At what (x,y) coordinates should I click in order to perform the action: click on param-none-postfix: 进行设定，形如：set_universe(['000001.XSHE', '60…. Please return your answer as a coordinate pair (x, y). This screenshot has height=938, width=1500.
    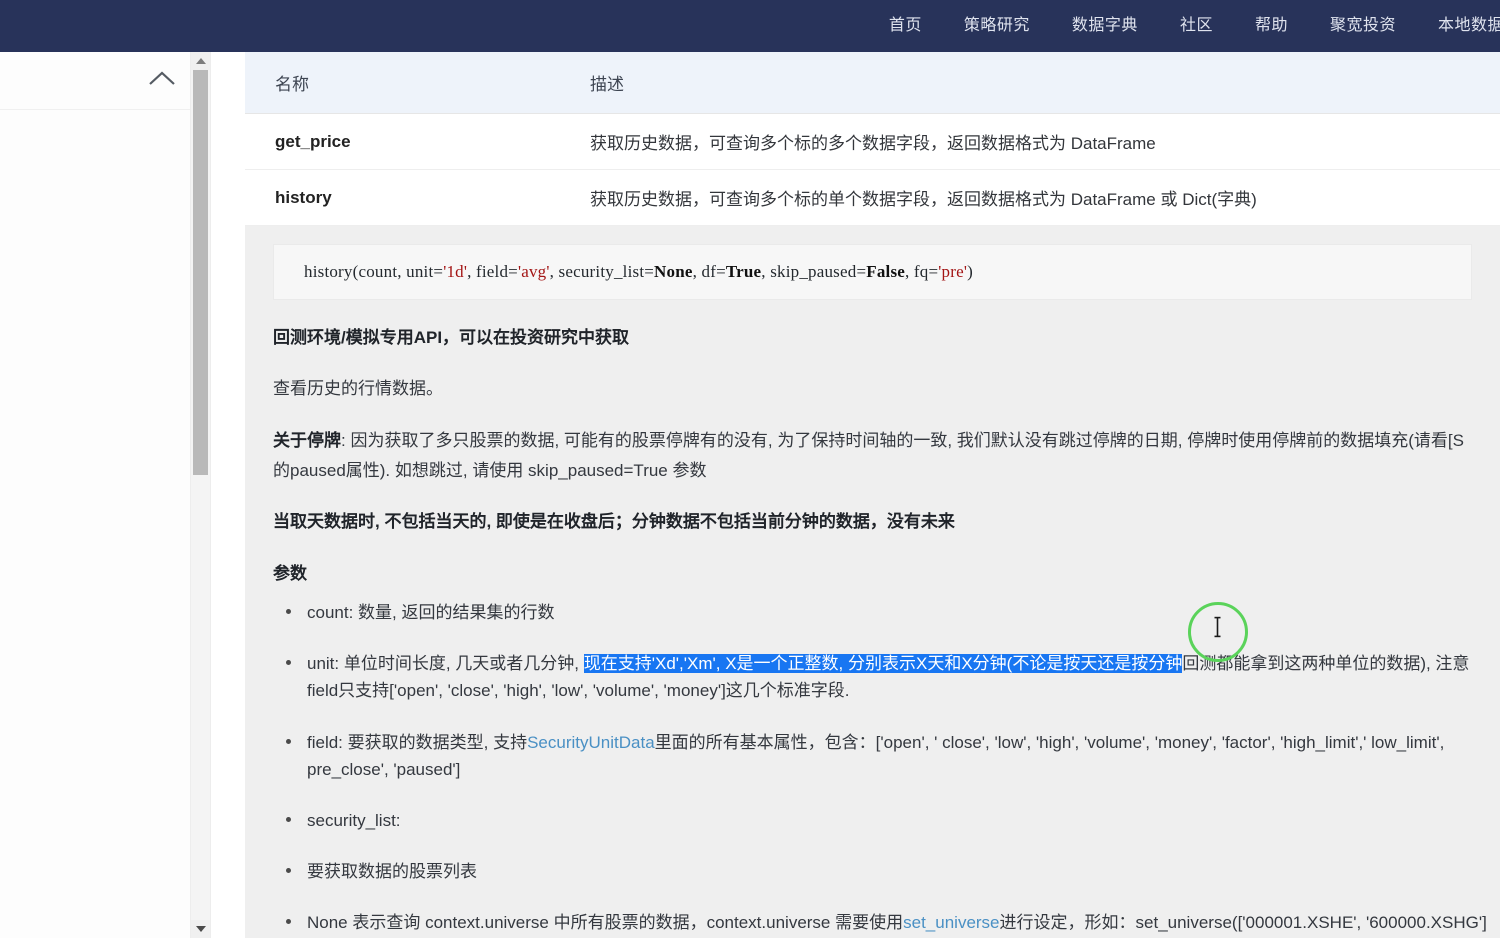
    Looking at the image, I should click on (1243, 923).